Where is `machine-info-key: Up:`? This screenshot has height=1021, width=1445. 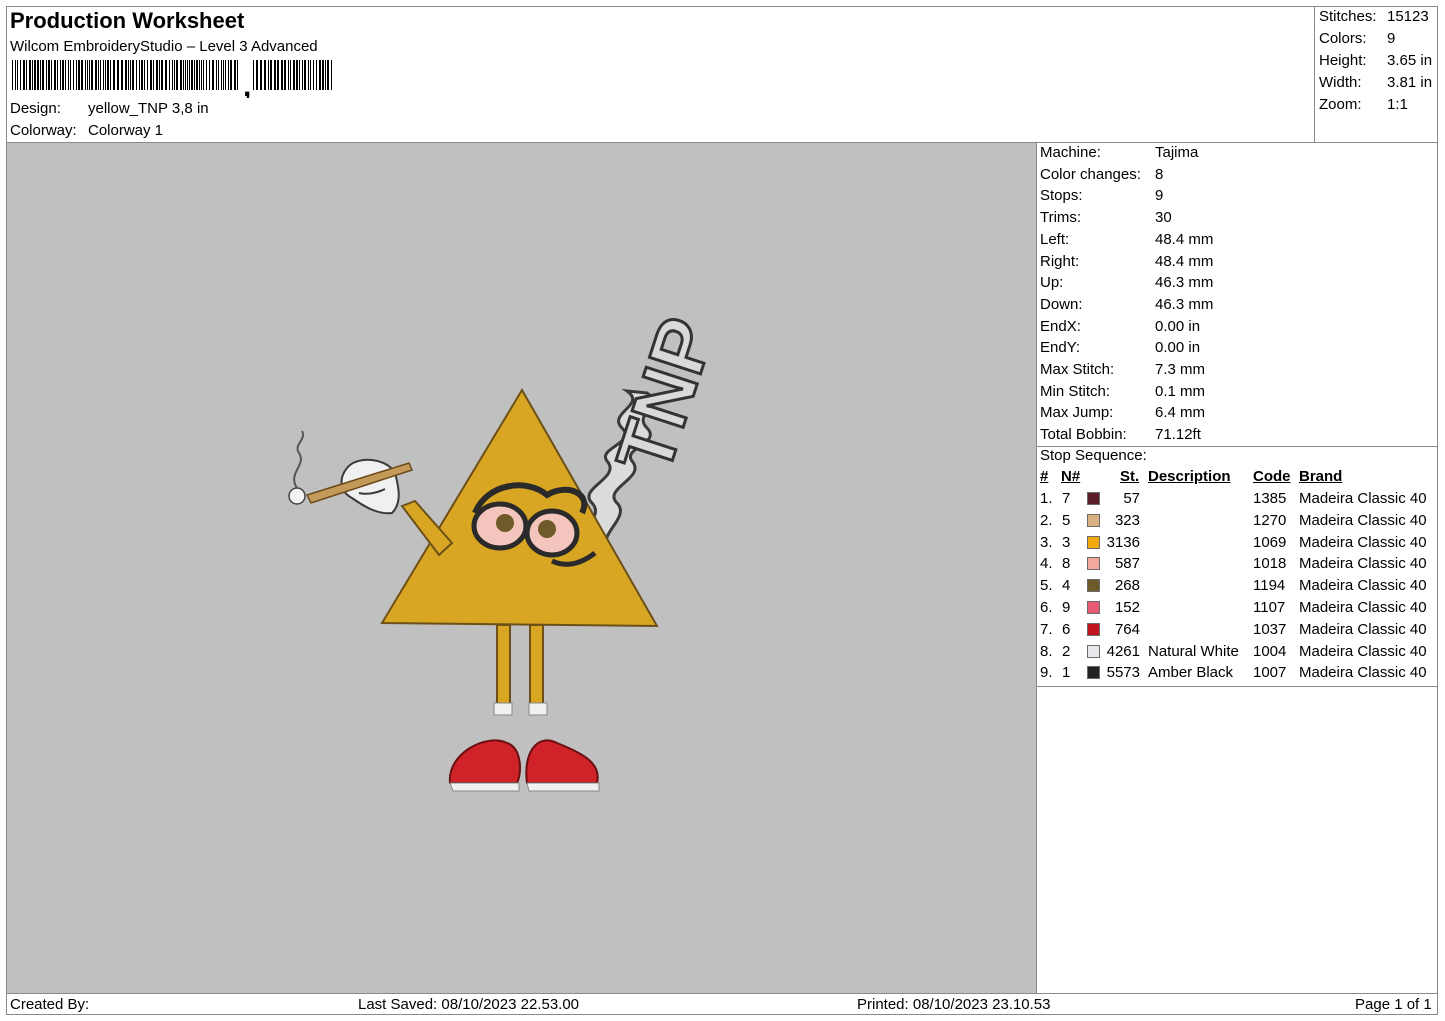 machine-info-key: Up: is located at coordinates (1052, 283).